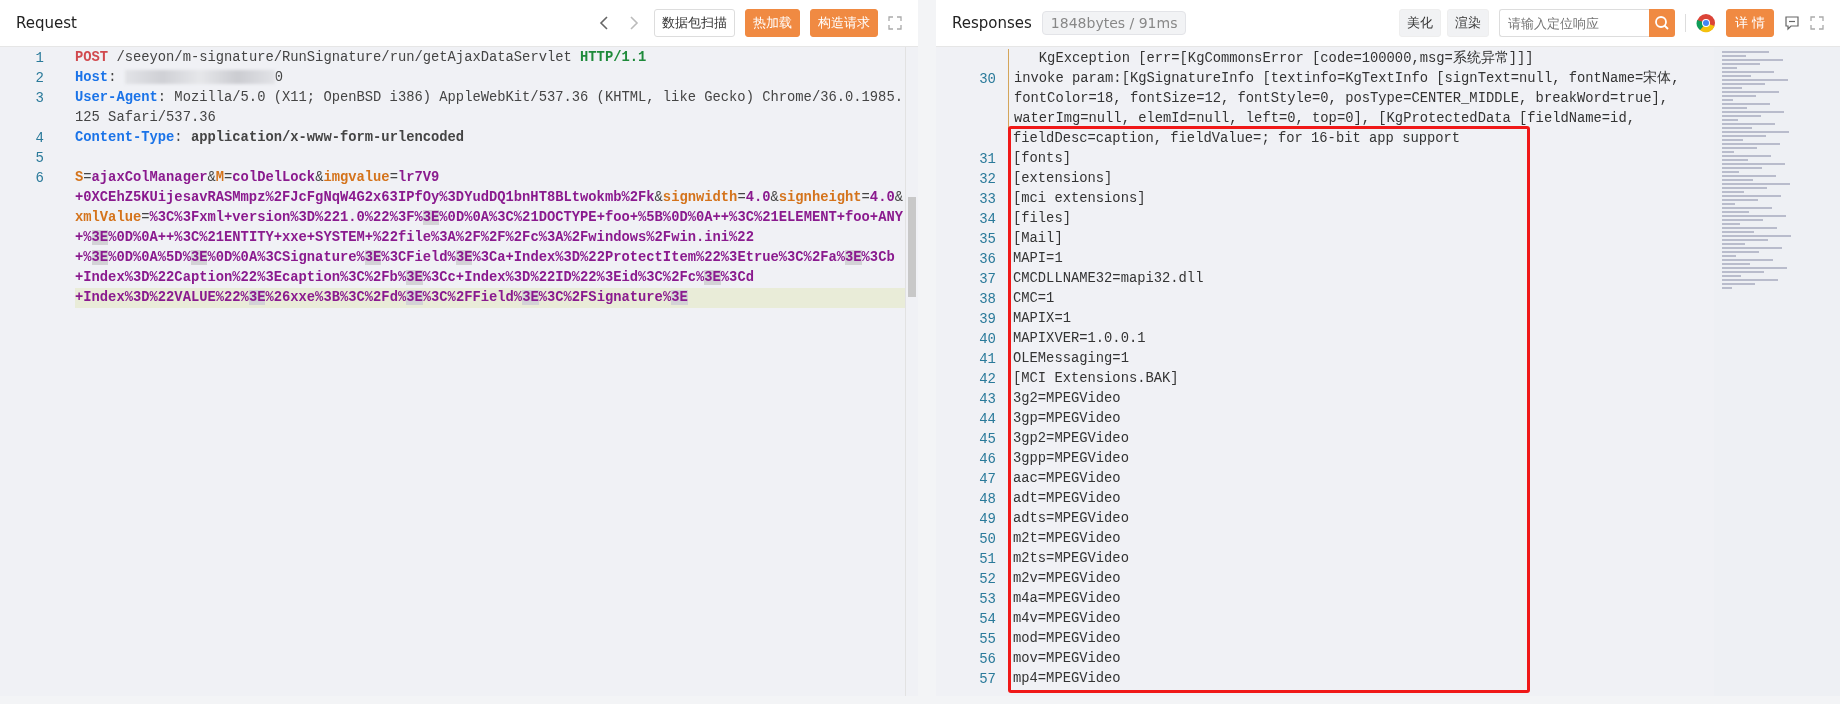  Describe the element at coordinates (83, 257) in the screenshot. I see `code-token: +%` at that location.